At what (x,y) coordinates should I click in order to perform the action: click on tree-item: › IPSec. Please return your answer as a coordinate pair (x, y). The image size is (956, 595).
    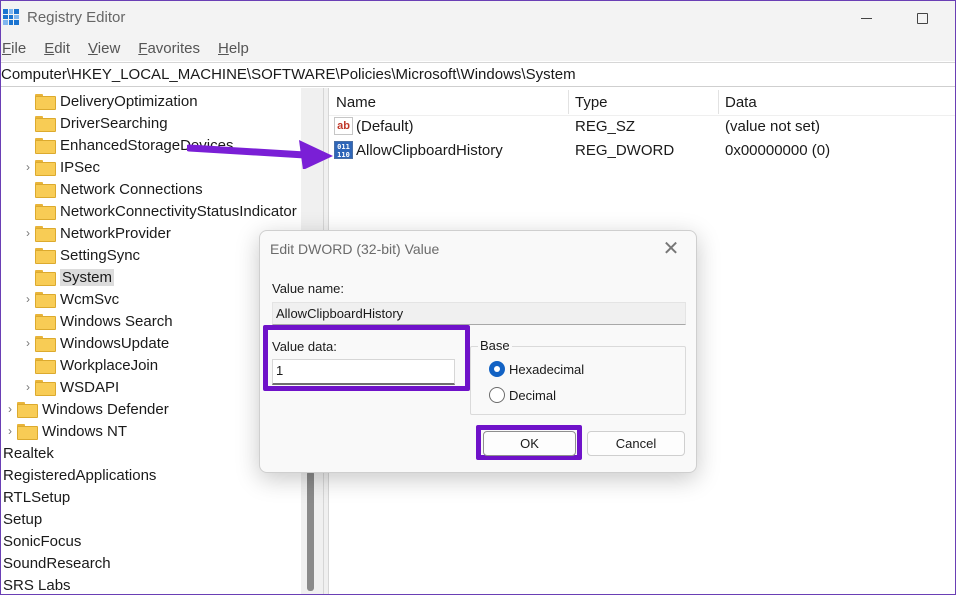
    Looking at the image, I should click on (60, 167).